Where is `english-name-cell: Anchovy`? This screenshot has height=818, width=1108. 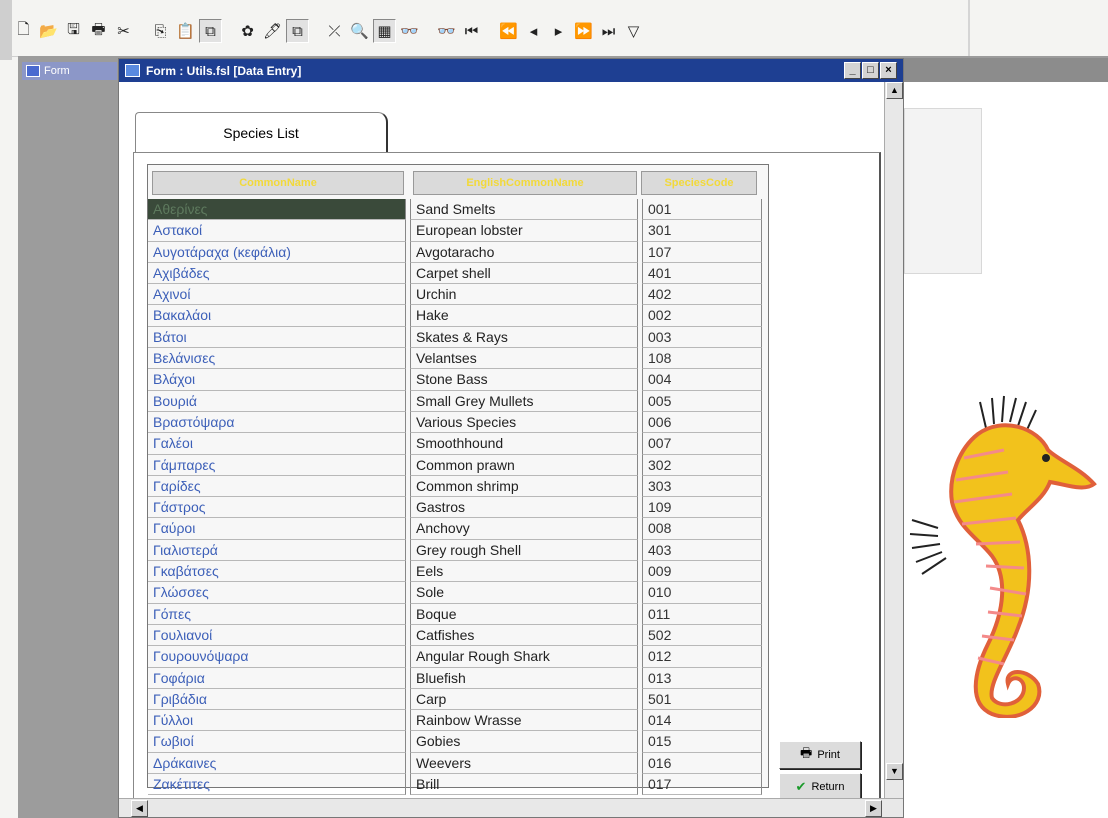
english-name-cell: Anchovy is located at coordinates (524, 529).